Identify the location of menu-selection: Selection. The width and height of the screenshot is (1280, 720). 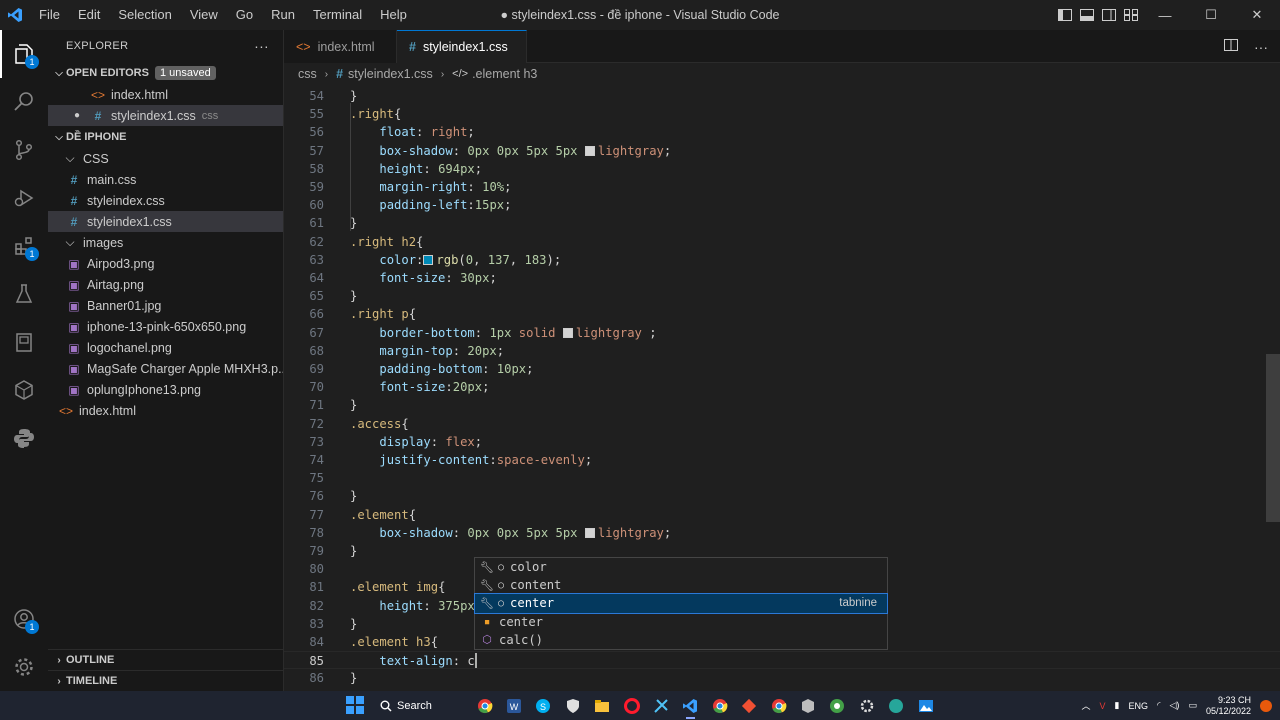
(144, 15).